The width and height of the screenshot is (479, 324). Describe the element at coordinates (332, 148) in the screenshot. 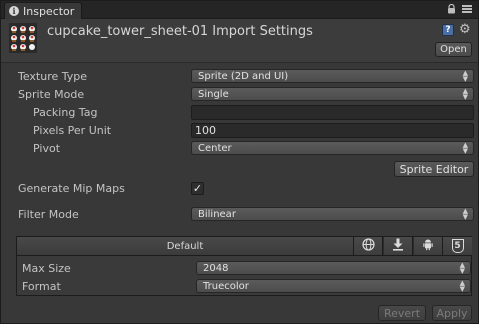

I see `pivot-dropdown: Center ▲ ▼` at that location.